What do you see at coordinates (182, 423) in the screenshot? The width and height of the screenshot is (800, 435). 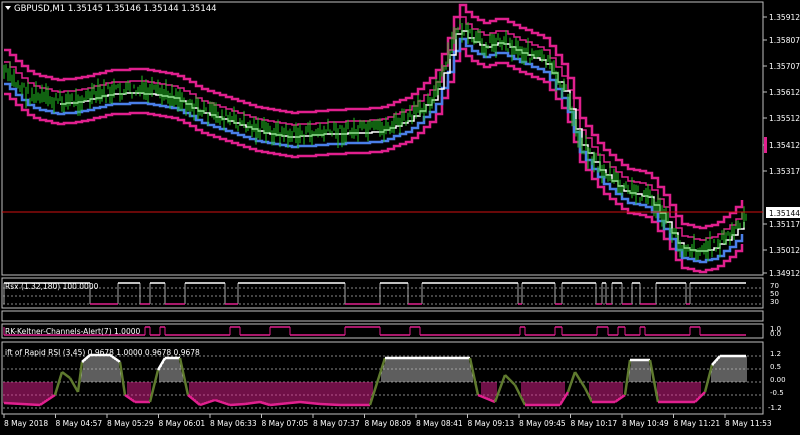 I see `time-tick-label: 8 May 06:01` at bounding box center [182, 423].